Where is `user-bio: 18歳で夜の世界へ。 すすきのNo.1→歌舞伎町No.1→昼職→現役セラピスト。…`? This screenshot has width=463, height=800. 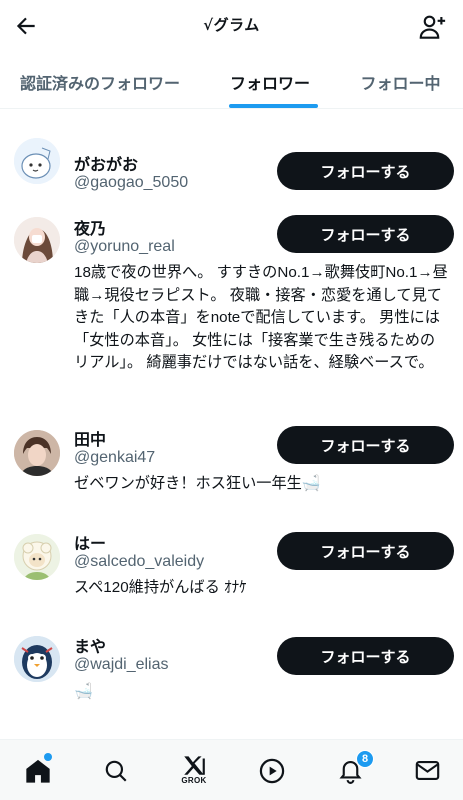
user-bio: 18歳で夜の世界へ。 すすきのNo.1→歌舞伎町No.1→昼職→現役セラピスト。… is located at coordinates (261, 317).